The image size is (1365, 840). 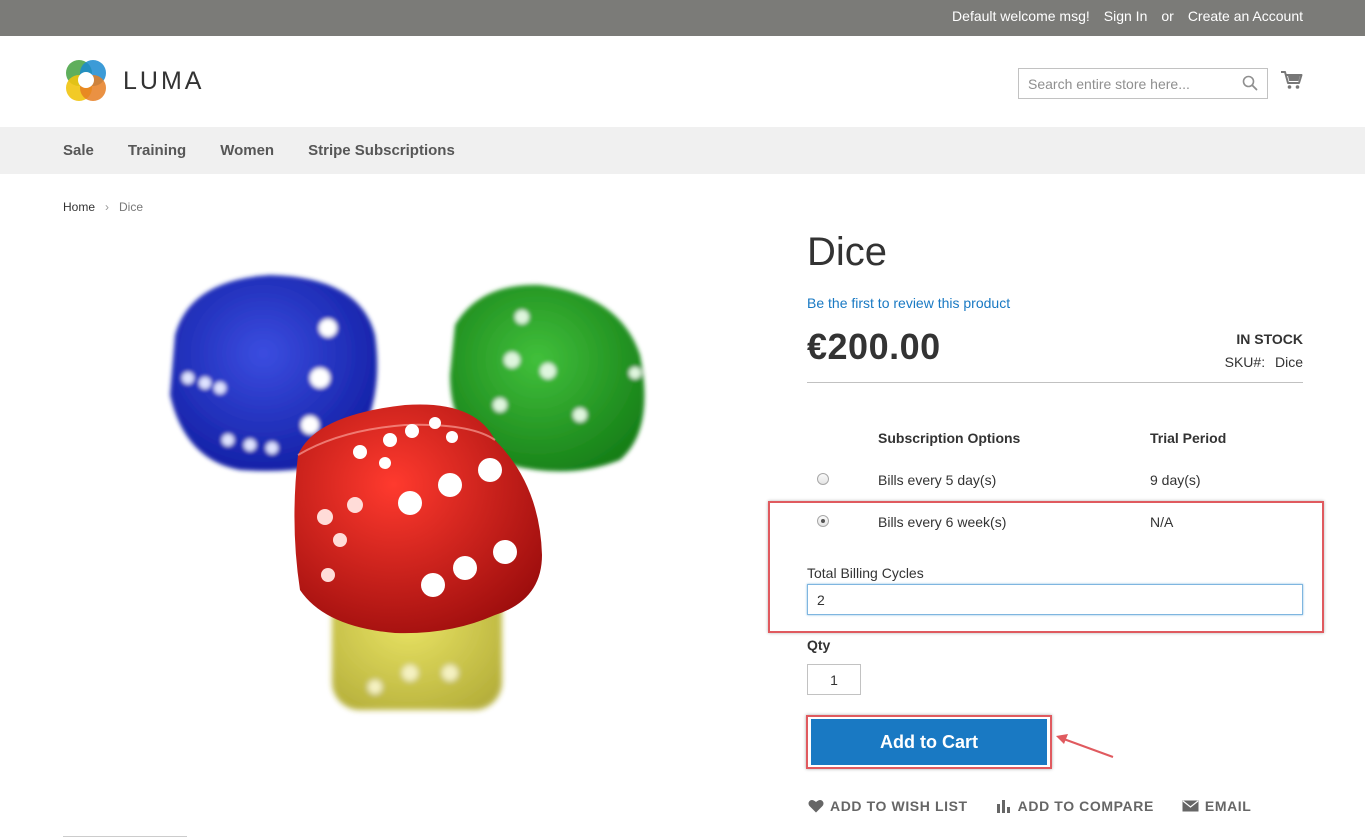 I want to click on cart-icon, so click(x=1292, y=82).